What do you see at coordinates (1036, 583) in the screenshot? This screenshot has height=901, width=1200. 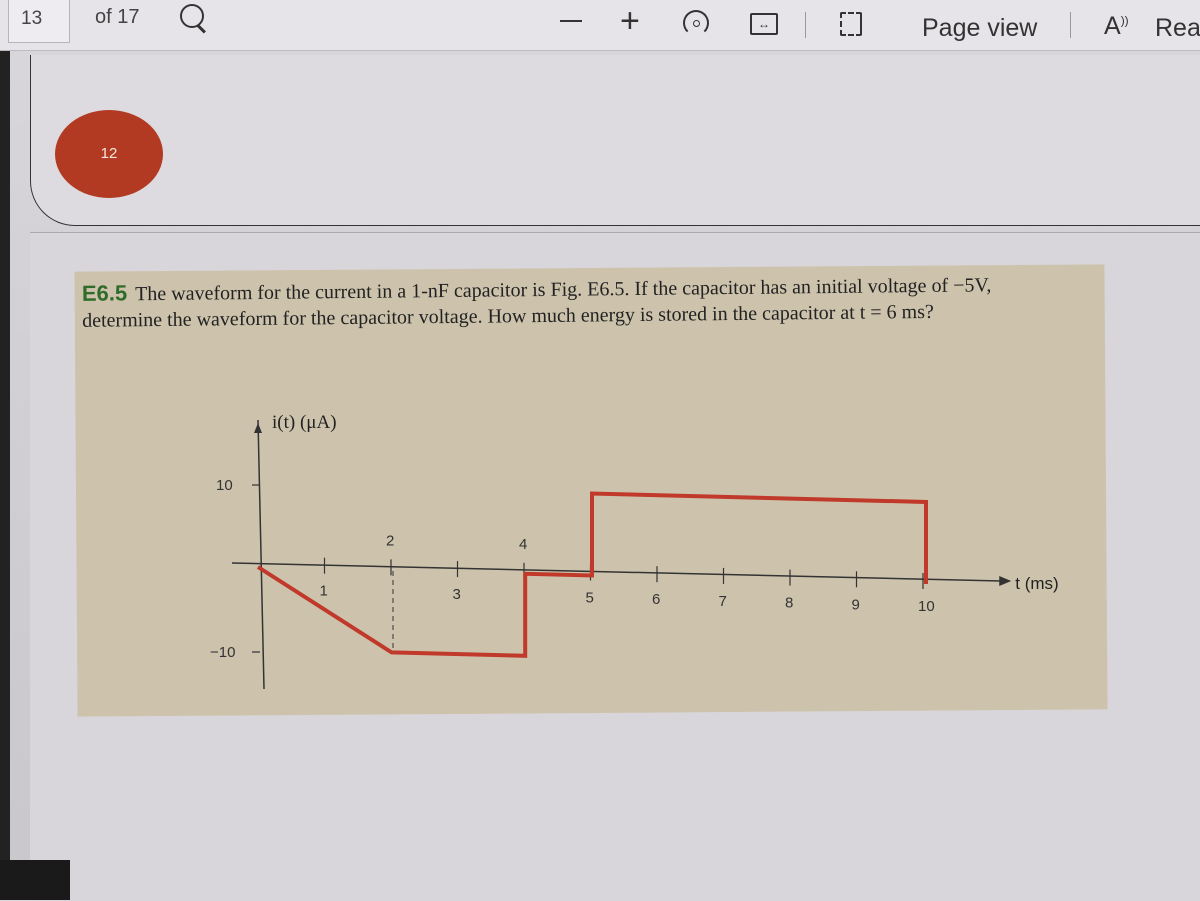 I see `x-axis-label: t (ms)` at bounding box center [1036, 583].